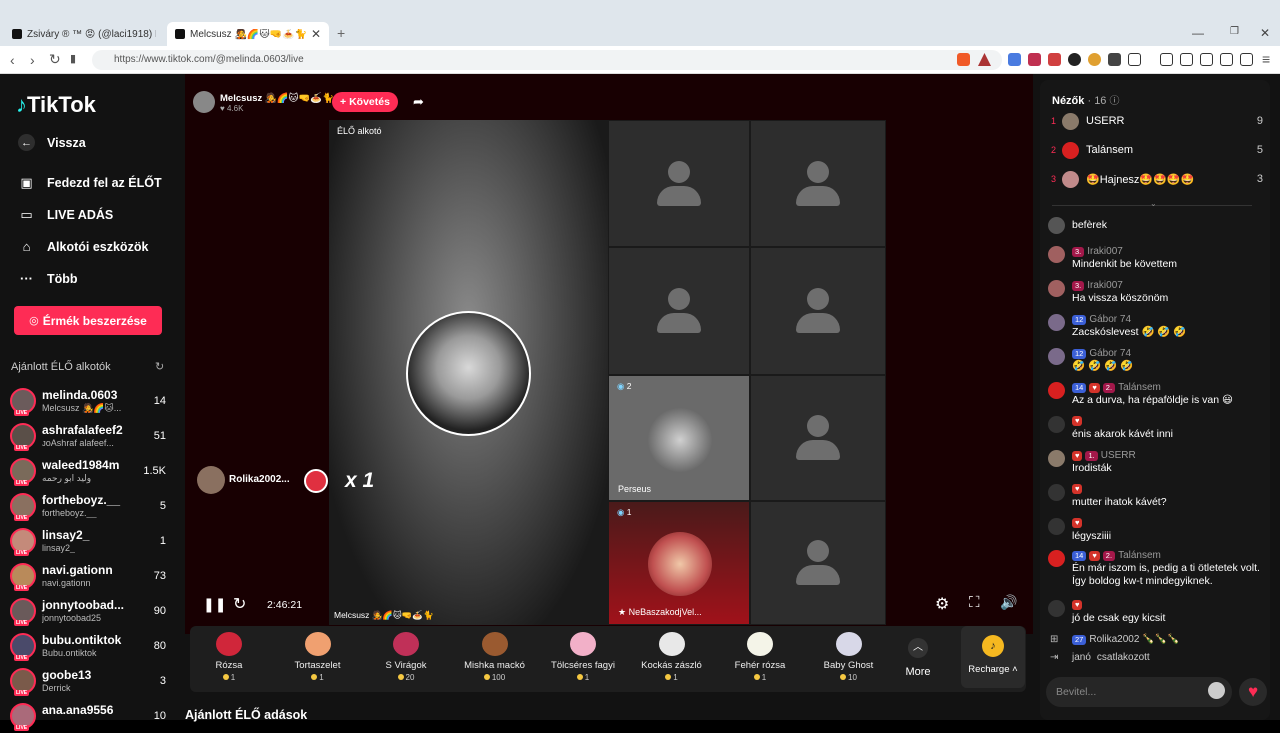  Describe the element at coordinates (1226, 59) in the screenshot. I see `leo-ai-icon` at that location.